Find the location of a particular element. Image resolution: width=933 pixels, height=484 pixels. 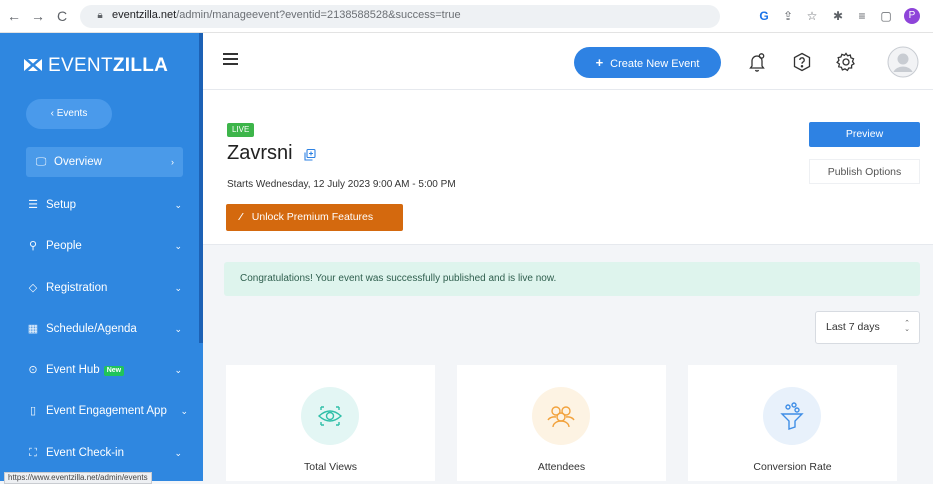

select-arrows-icon: ⌃ ⌄ is located at coordinates (907, 326).